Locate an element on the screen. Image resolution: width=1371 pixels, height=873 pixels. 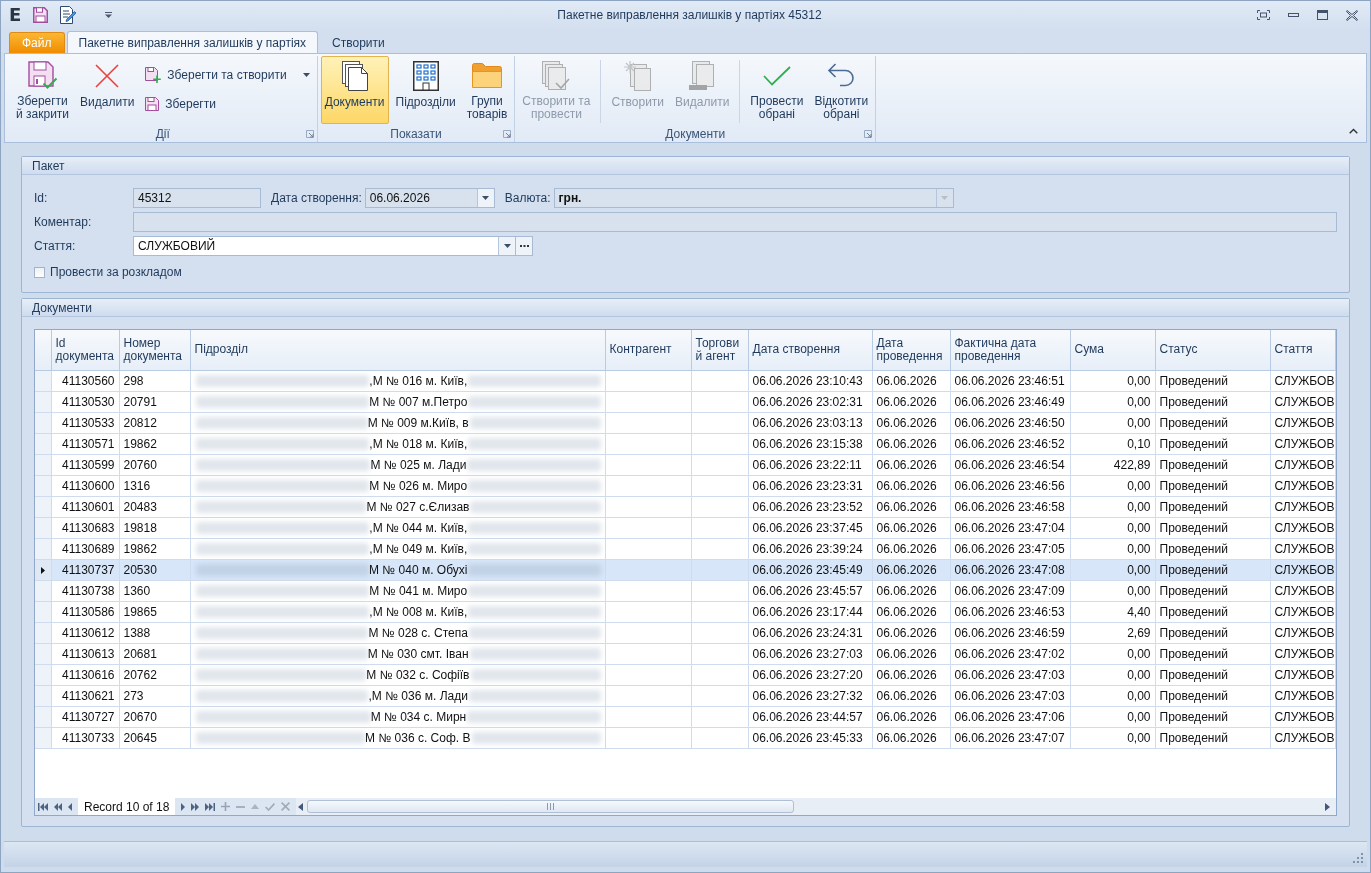
ribbon-button: Групи товарів is located at coordinates (487, 90).